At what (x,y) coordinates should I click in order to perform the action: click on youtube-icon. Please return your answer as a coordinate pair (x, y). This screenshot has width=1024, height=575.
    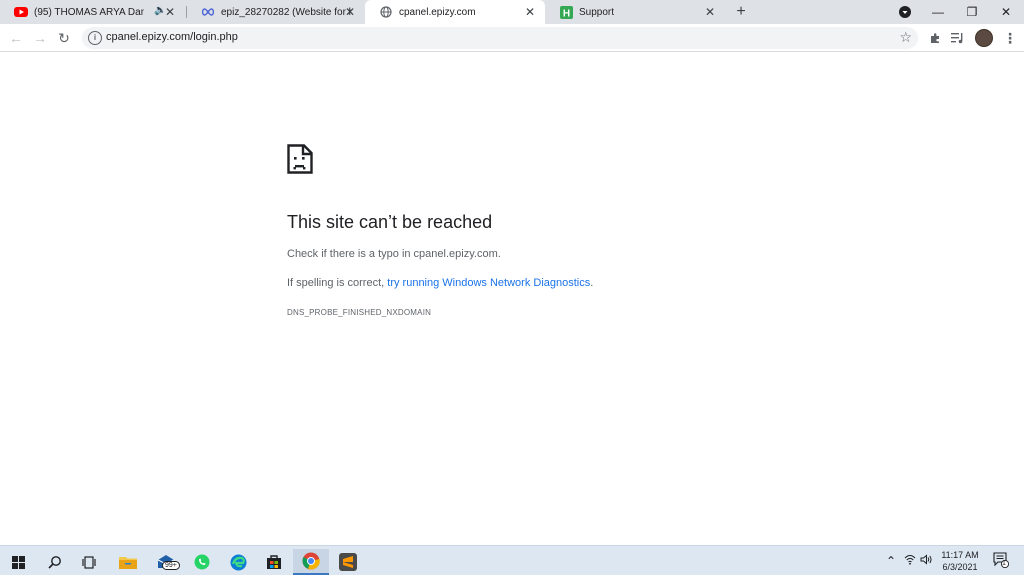
    Looking at the image, I should click on (21, 12).